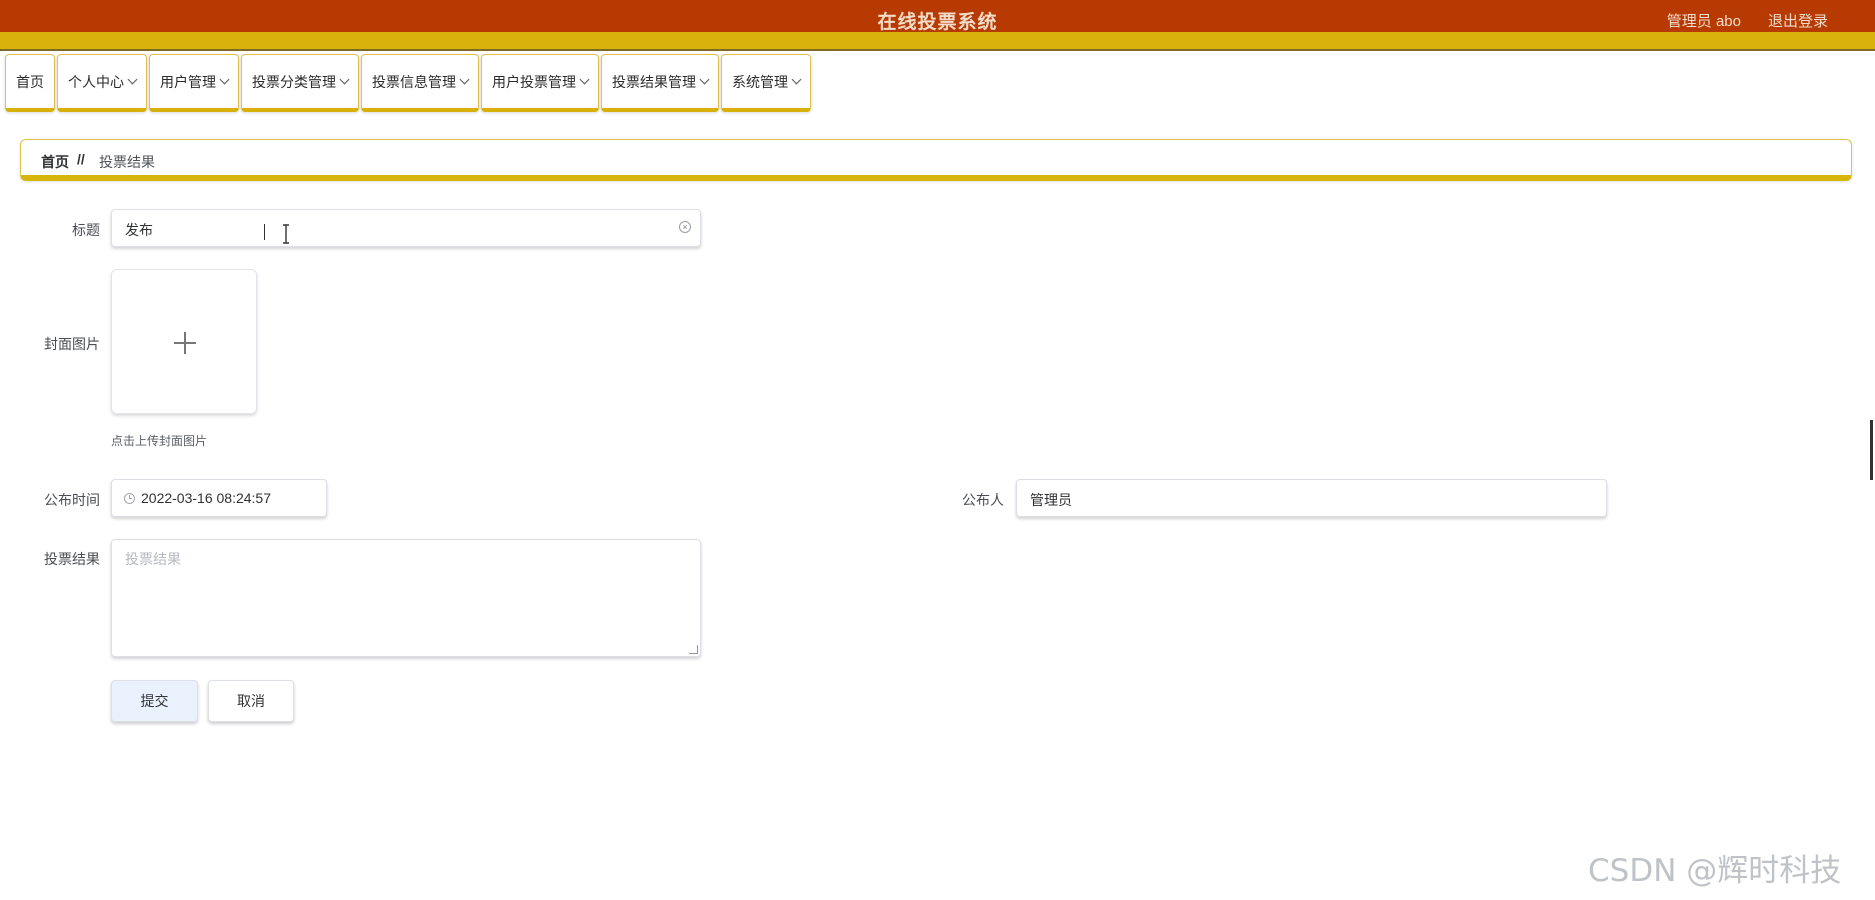 This screenshot has height=900, width=1875. Describe the element at coordinates (1051, 500) in the screenshot. I see `publisher-value: 管理员` at that location.